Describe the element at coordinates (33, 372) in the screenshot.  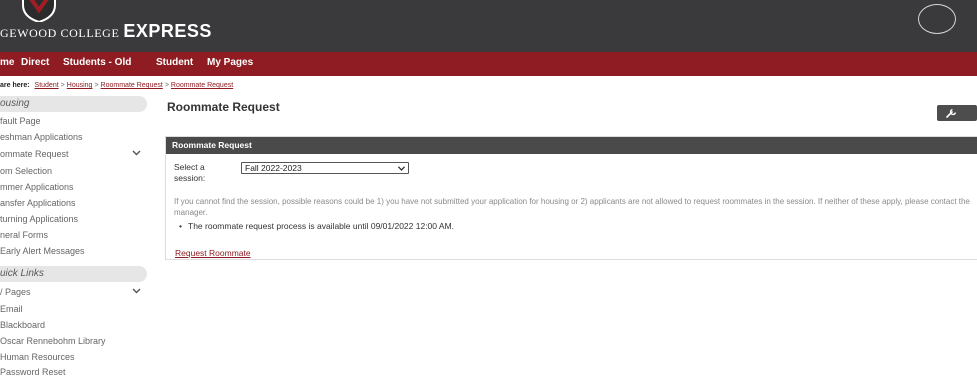
I see `sidebar-item-password-reset: Password Reset` at that location.